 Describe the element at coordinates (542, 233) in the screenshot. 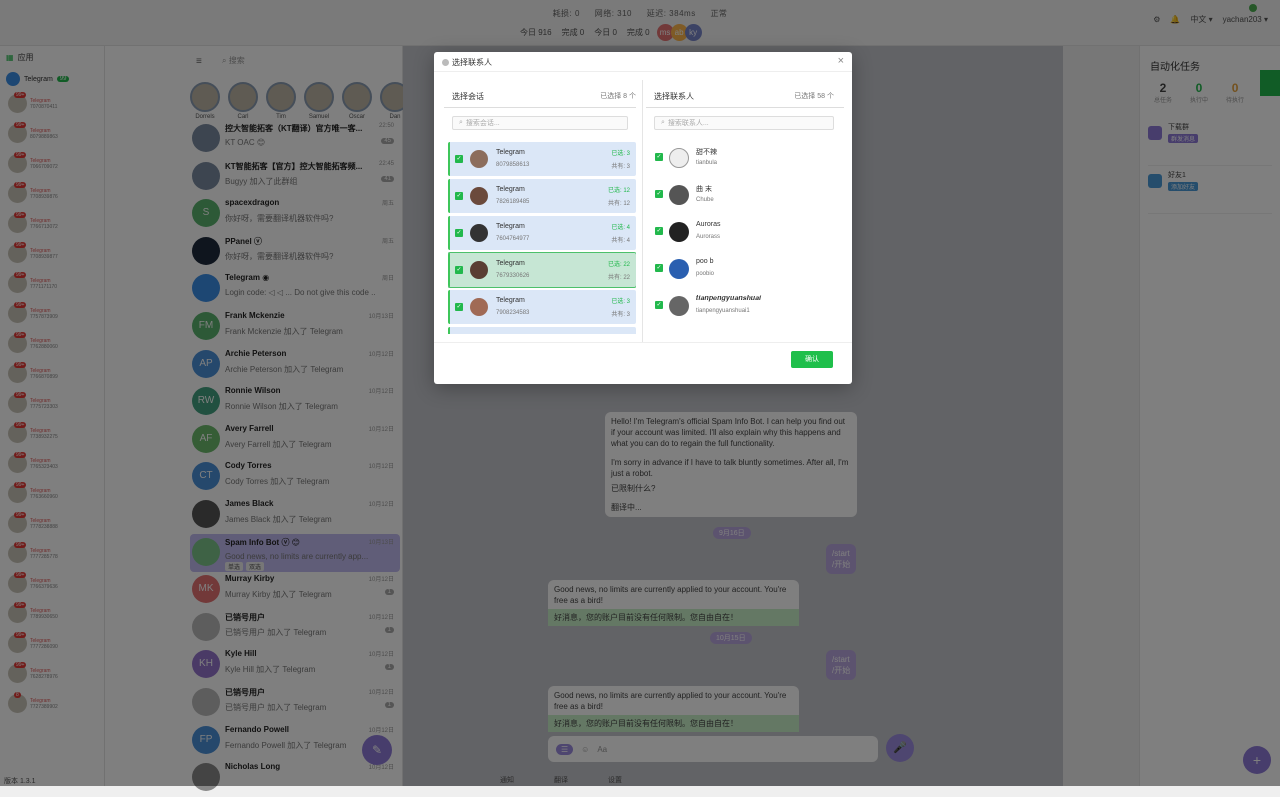

I see `session-item: ✓ Telegram 7604764977 已选: 4 共有: 4` at that location.